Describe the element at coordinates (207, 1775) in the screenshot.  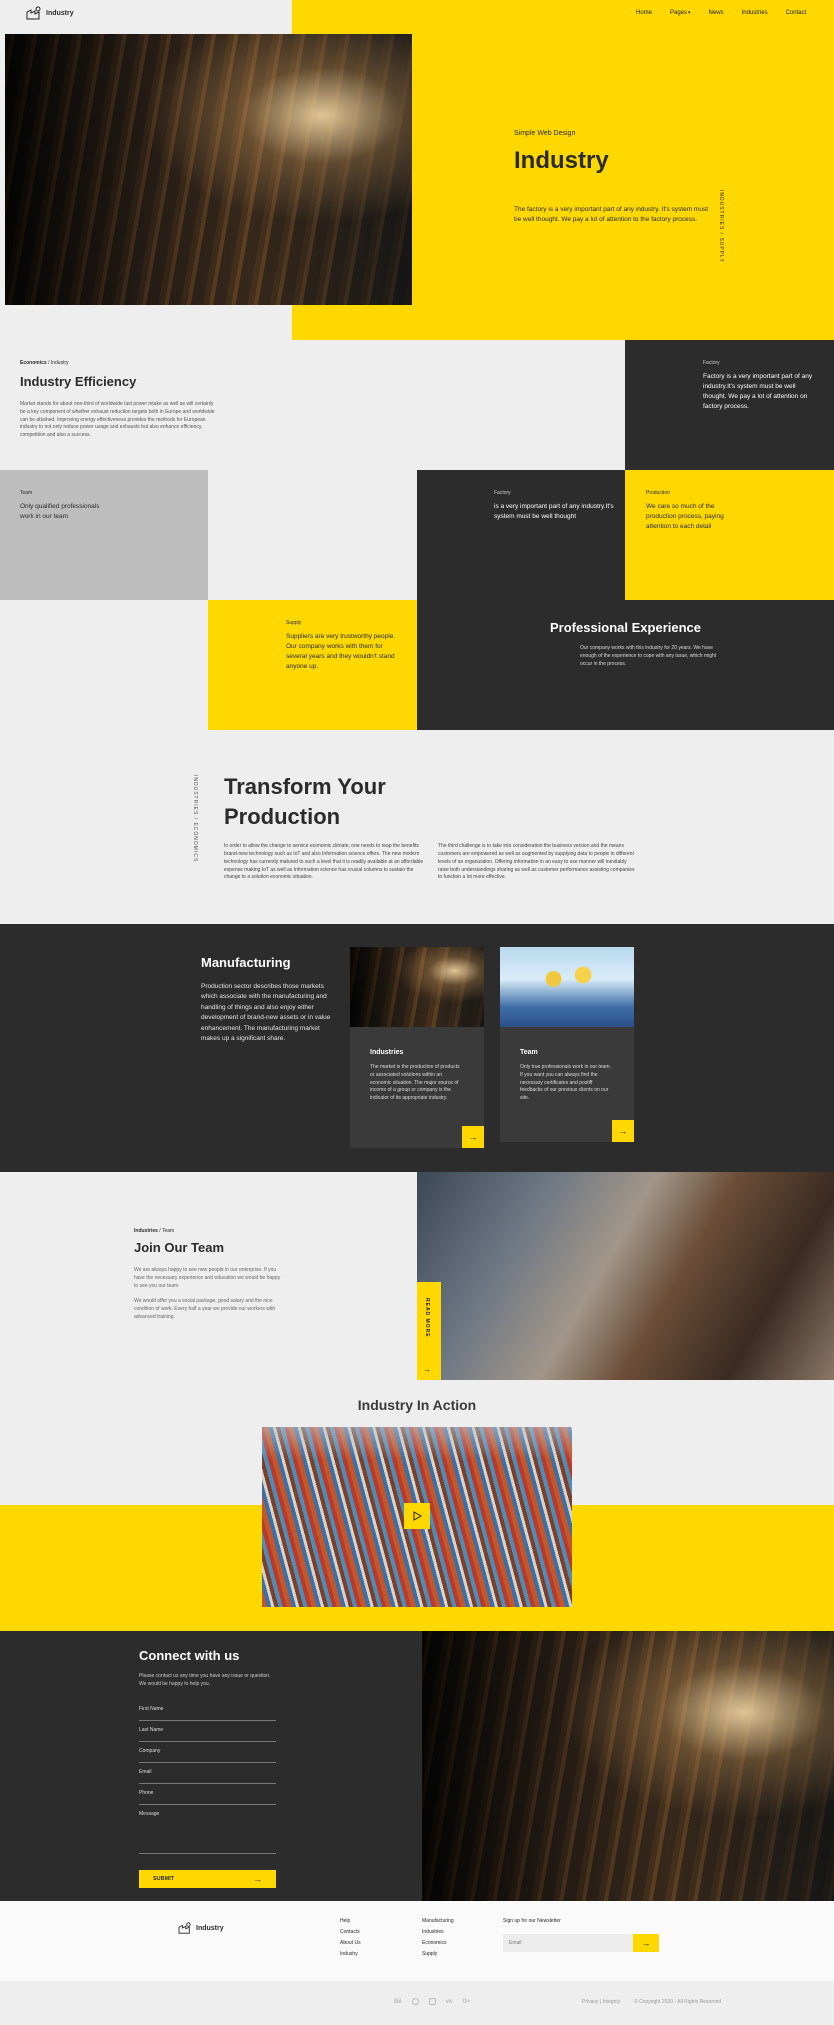
I see `email-field: Email` at that location.